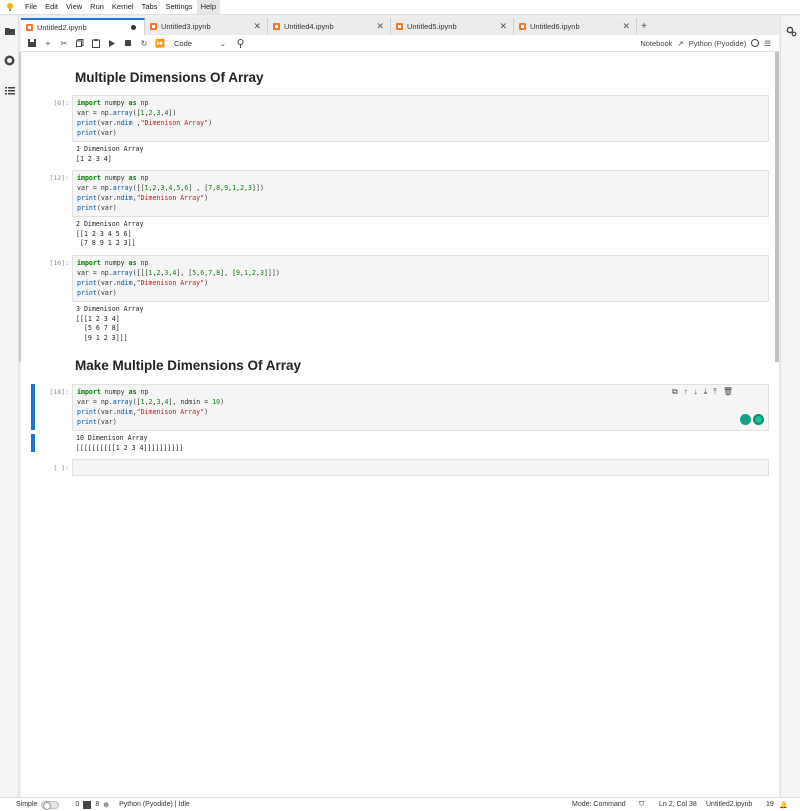  I want to click on markdown-heading-2: Make Multiple Dimensions Of Array, so click(188, 365).